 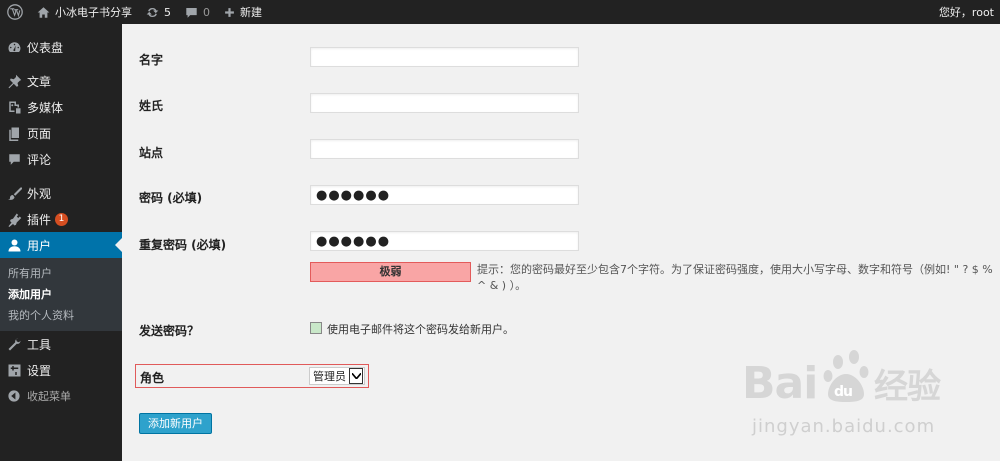 I want to click on settings-icon, so click(x=14, y=370).